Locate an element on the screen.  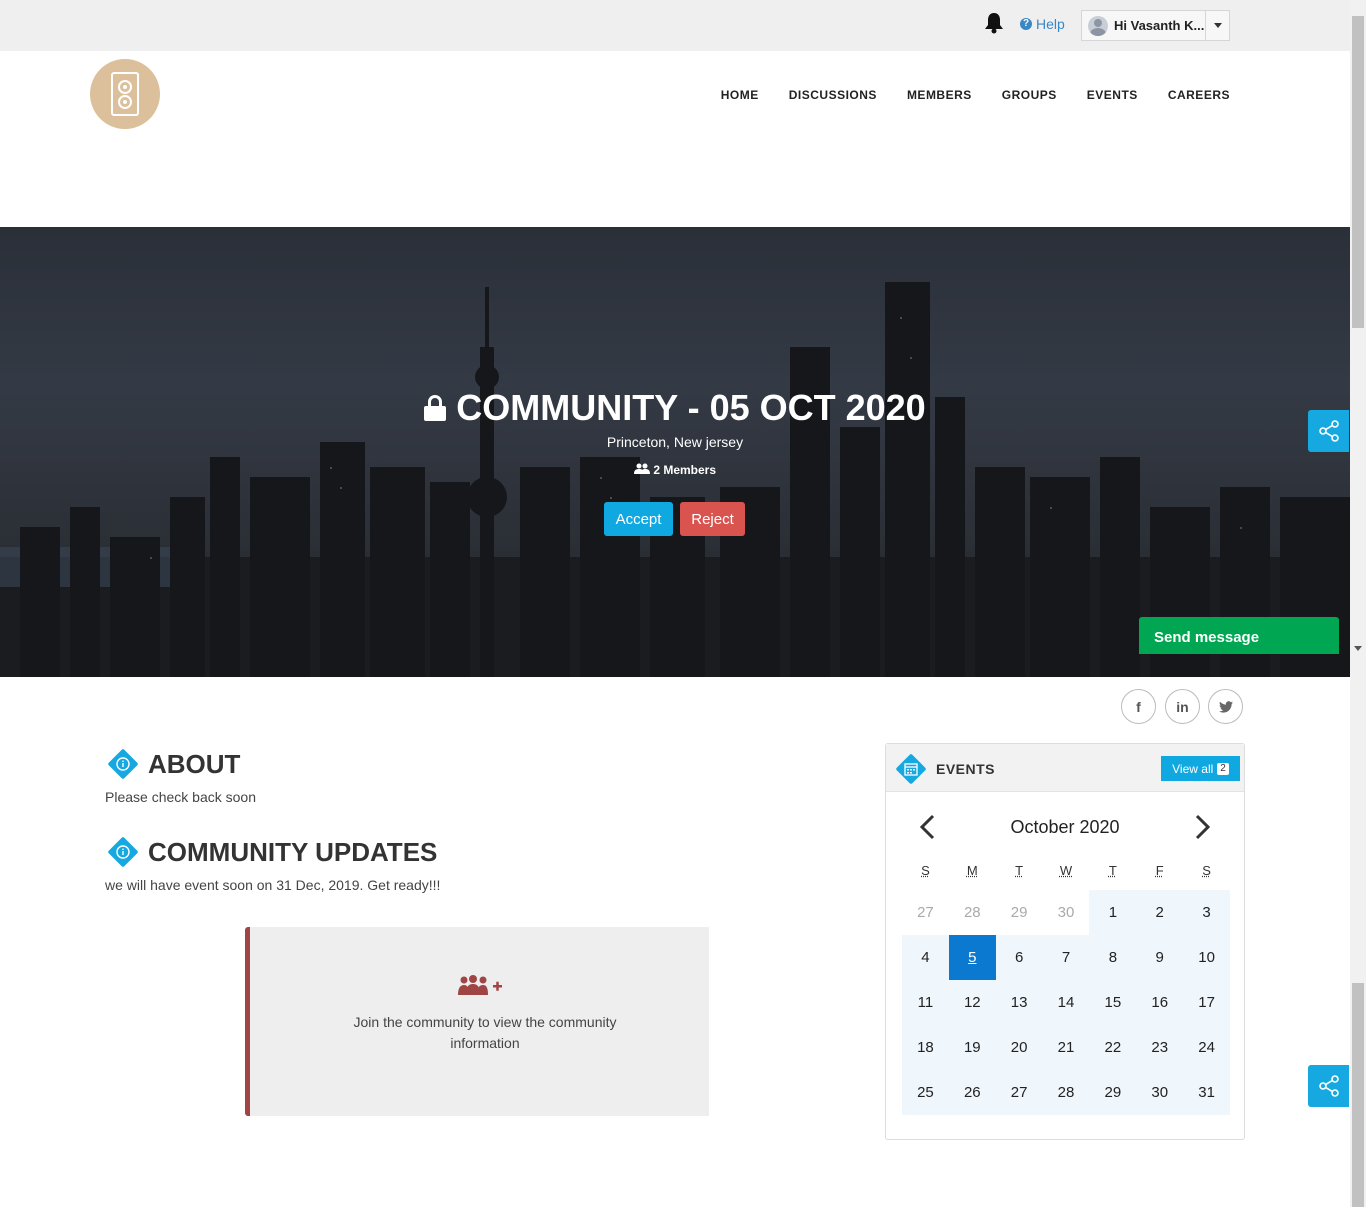
facebook-icon: f is located at coordinates (1138, 706).